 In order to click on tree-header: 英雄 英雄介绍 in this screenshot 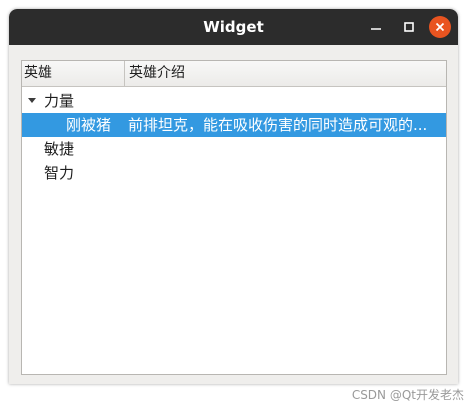, I will do `click(234, 74)`.